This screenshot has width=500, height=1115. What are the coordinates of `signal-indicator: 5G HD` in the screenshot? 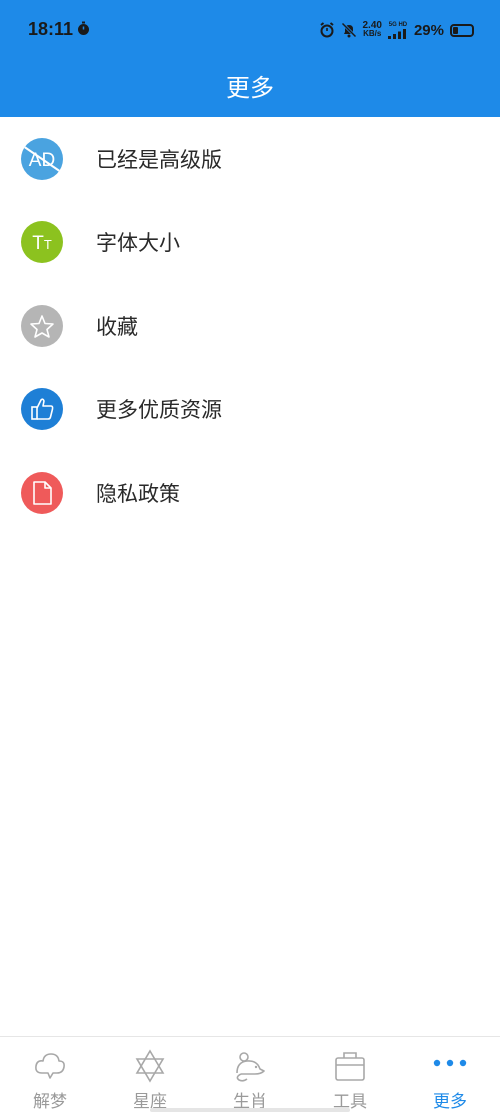 It's located at (397, 30).